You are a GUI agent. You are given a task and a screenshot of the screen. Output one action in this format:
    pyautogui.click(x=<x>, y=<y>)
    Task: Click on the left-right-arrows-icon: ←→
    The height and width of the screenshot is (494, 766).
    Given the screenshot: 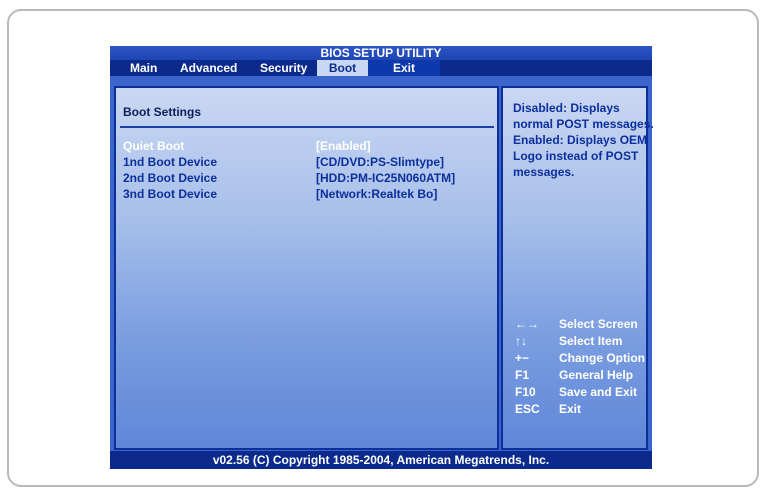 What is the action you would take?
    pyautogui.click(x=527, y=324)
    